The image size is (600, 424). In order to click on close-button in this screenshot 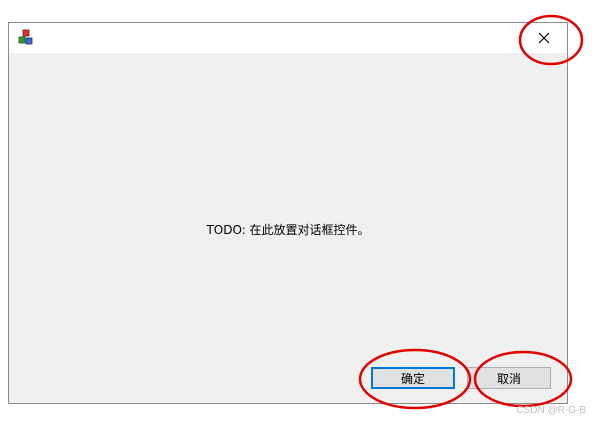, I will do `click(544, 38)`.